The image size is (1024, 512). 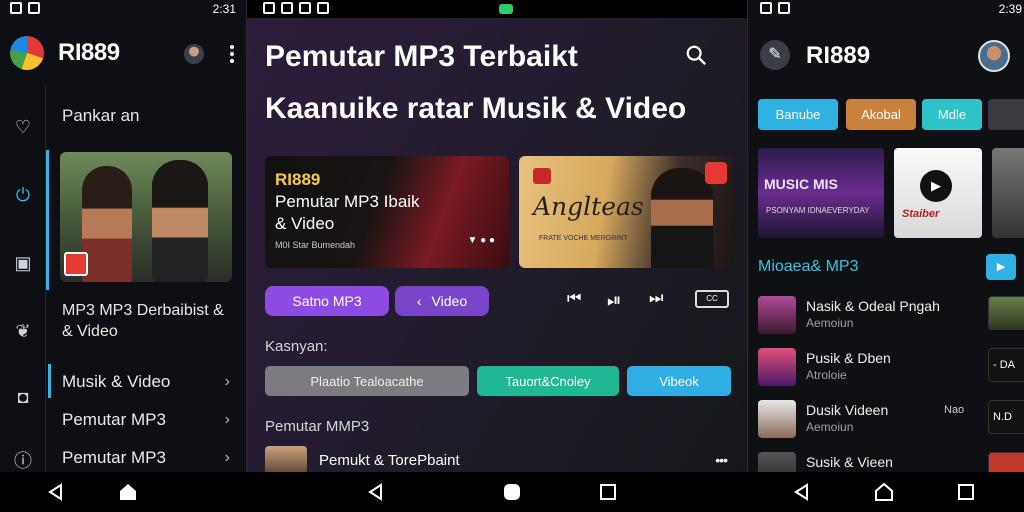 I want to click on track-title: Nasik & Odeal Pngah, so click(x=873, y=306).